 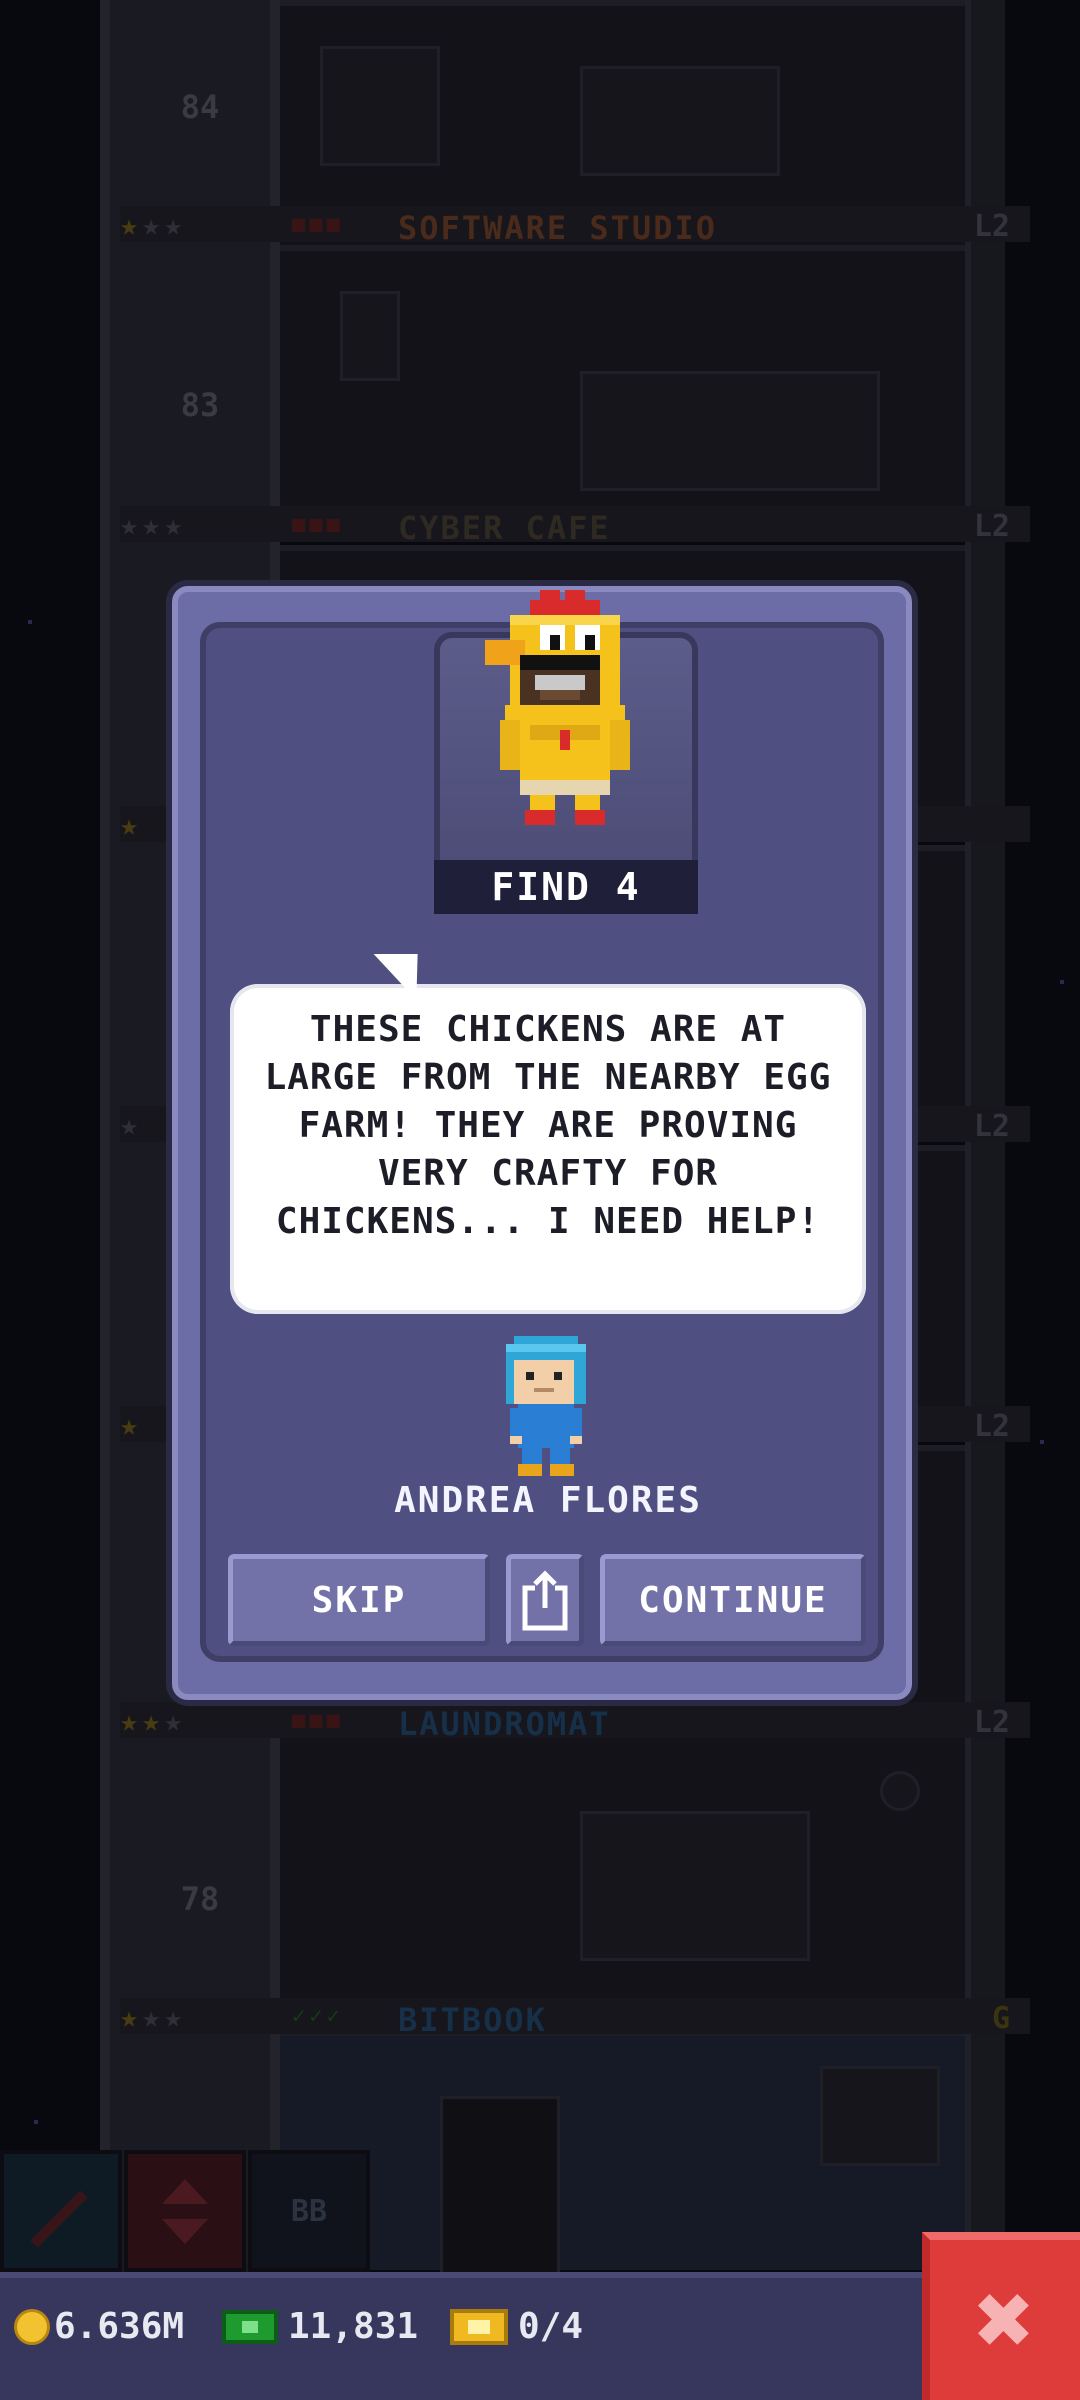 I want to click on bux-icon, so click(x=250, y=2326).